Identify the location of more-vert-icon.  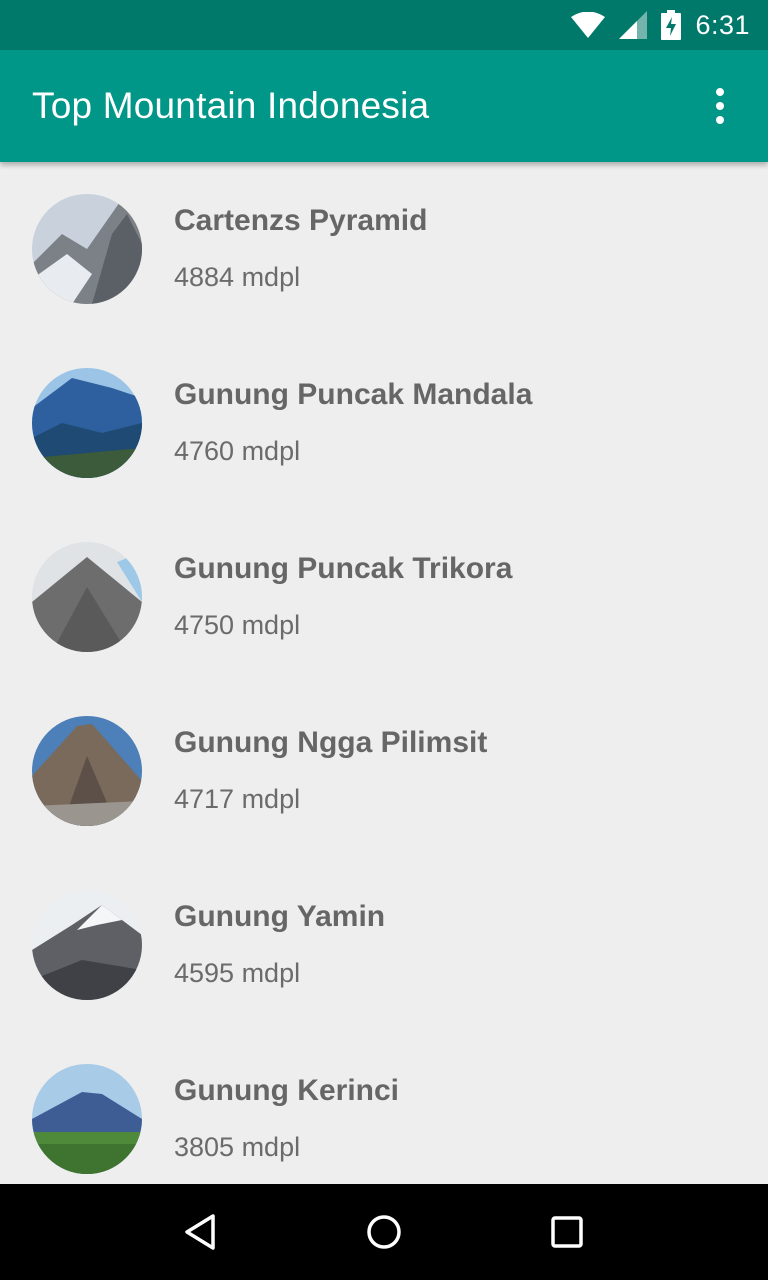
(720, 106).